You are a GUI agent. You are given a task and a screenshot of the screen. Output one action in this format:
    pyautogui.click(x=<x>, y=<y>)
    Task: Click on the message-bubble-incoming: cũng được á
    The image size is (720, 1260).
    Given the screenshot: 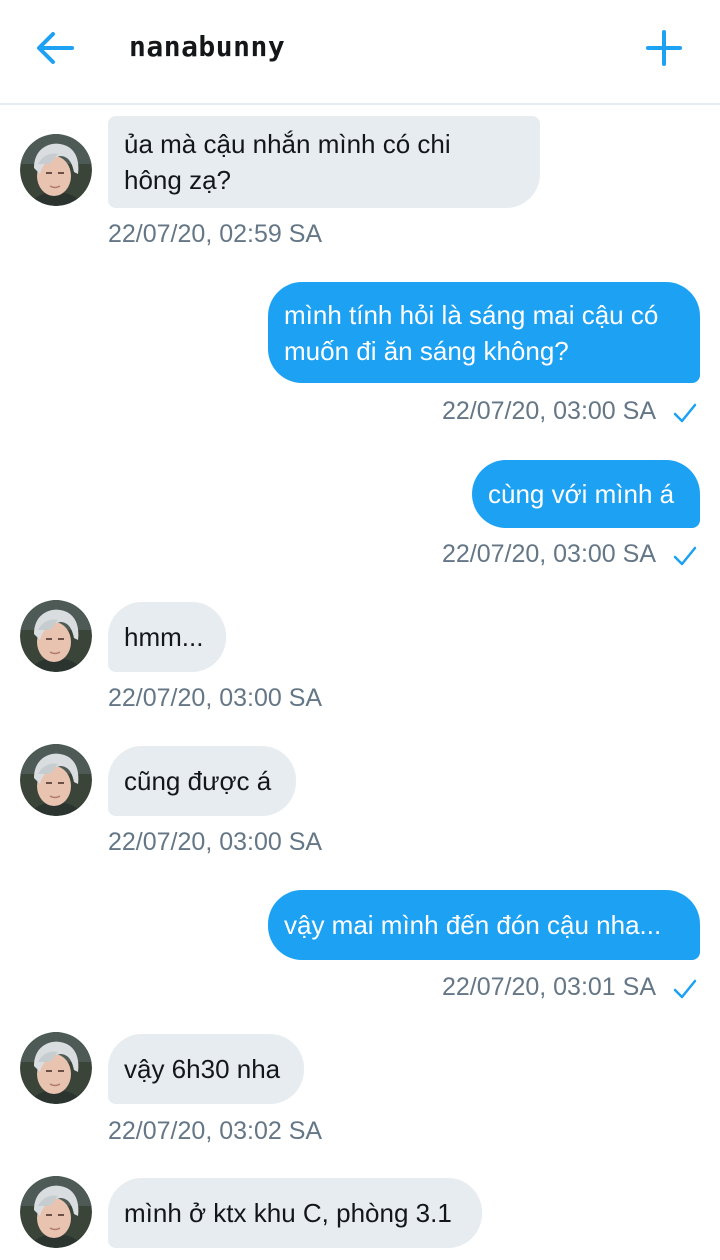 What is the action you would take?
    pyautogui.click(x=202, y=781)
    